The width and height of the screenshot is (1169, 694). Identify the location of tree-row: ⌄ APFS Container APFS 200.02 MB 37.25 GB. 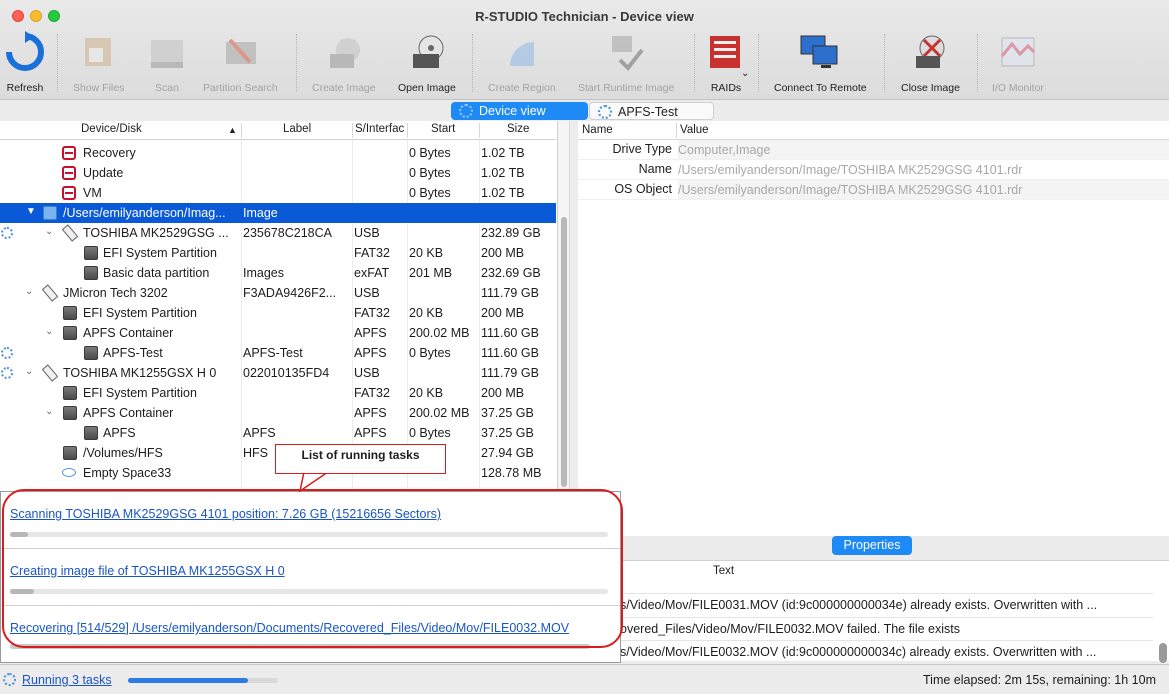
(278, 413).